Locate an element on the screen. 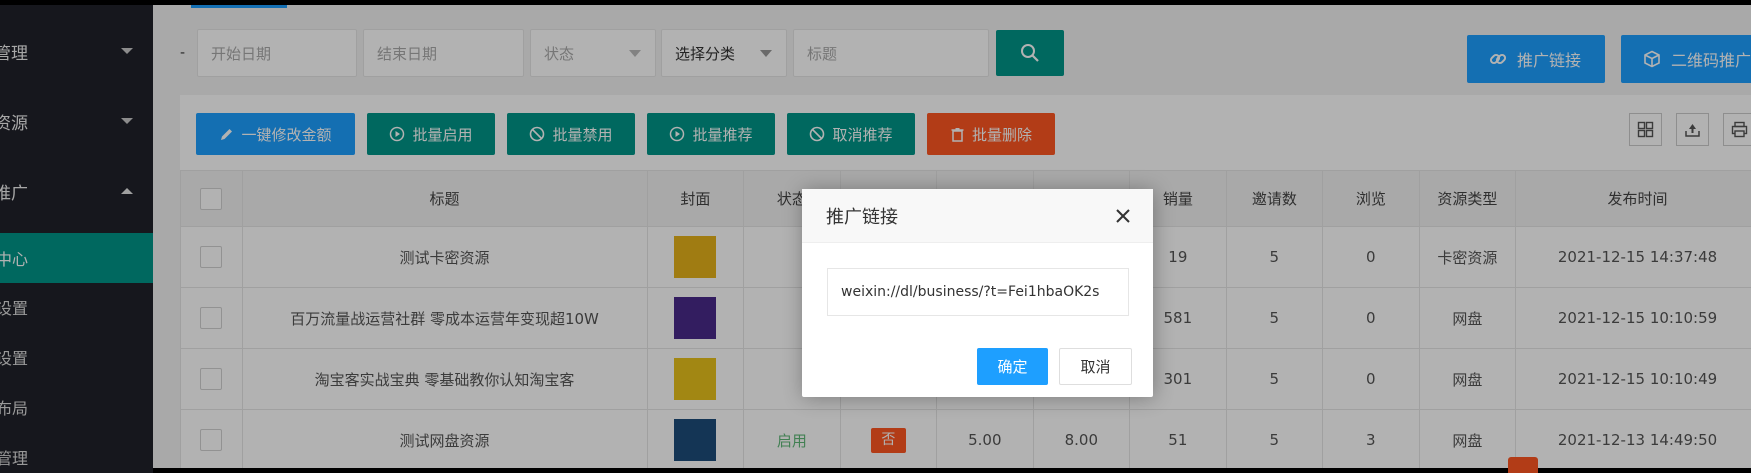  cancel-button: 取消 is located at coordinates (1095, 366).